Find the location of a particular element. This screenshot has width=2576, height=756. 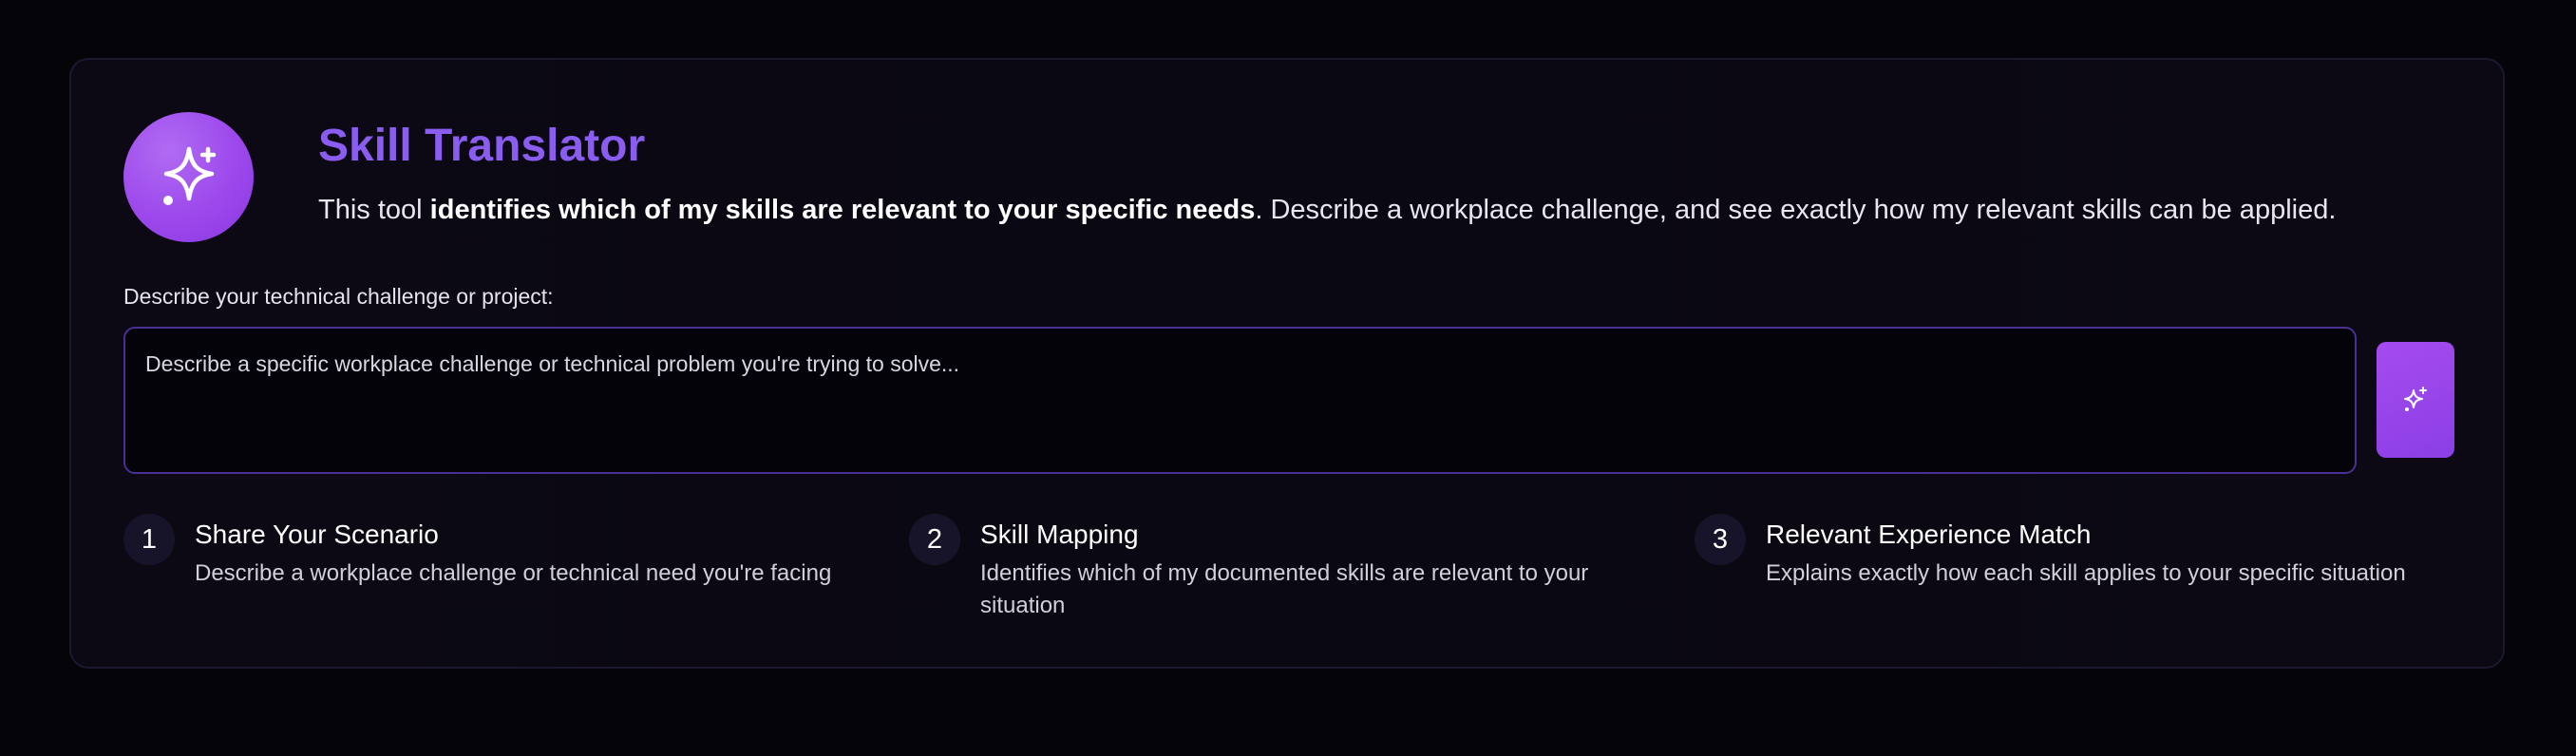

step-number: 1 is located at coordinates (149, 539).